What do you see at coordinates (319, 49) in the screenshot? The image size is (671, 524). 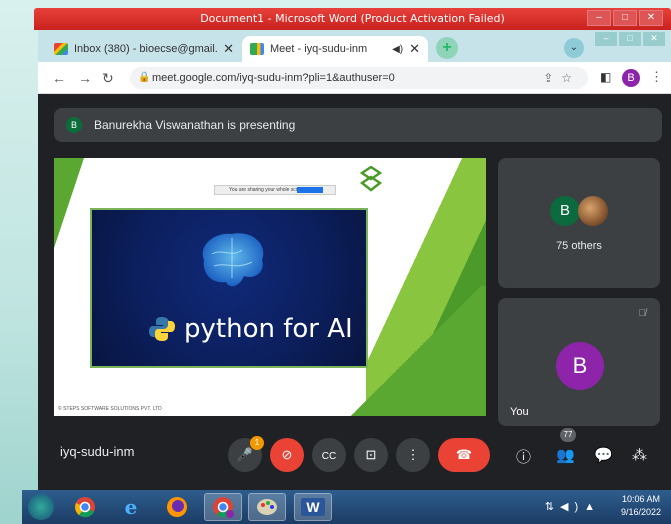 I see `tab-label: Meet - iyq-sudu-inm` at bounding box center [319, 49].